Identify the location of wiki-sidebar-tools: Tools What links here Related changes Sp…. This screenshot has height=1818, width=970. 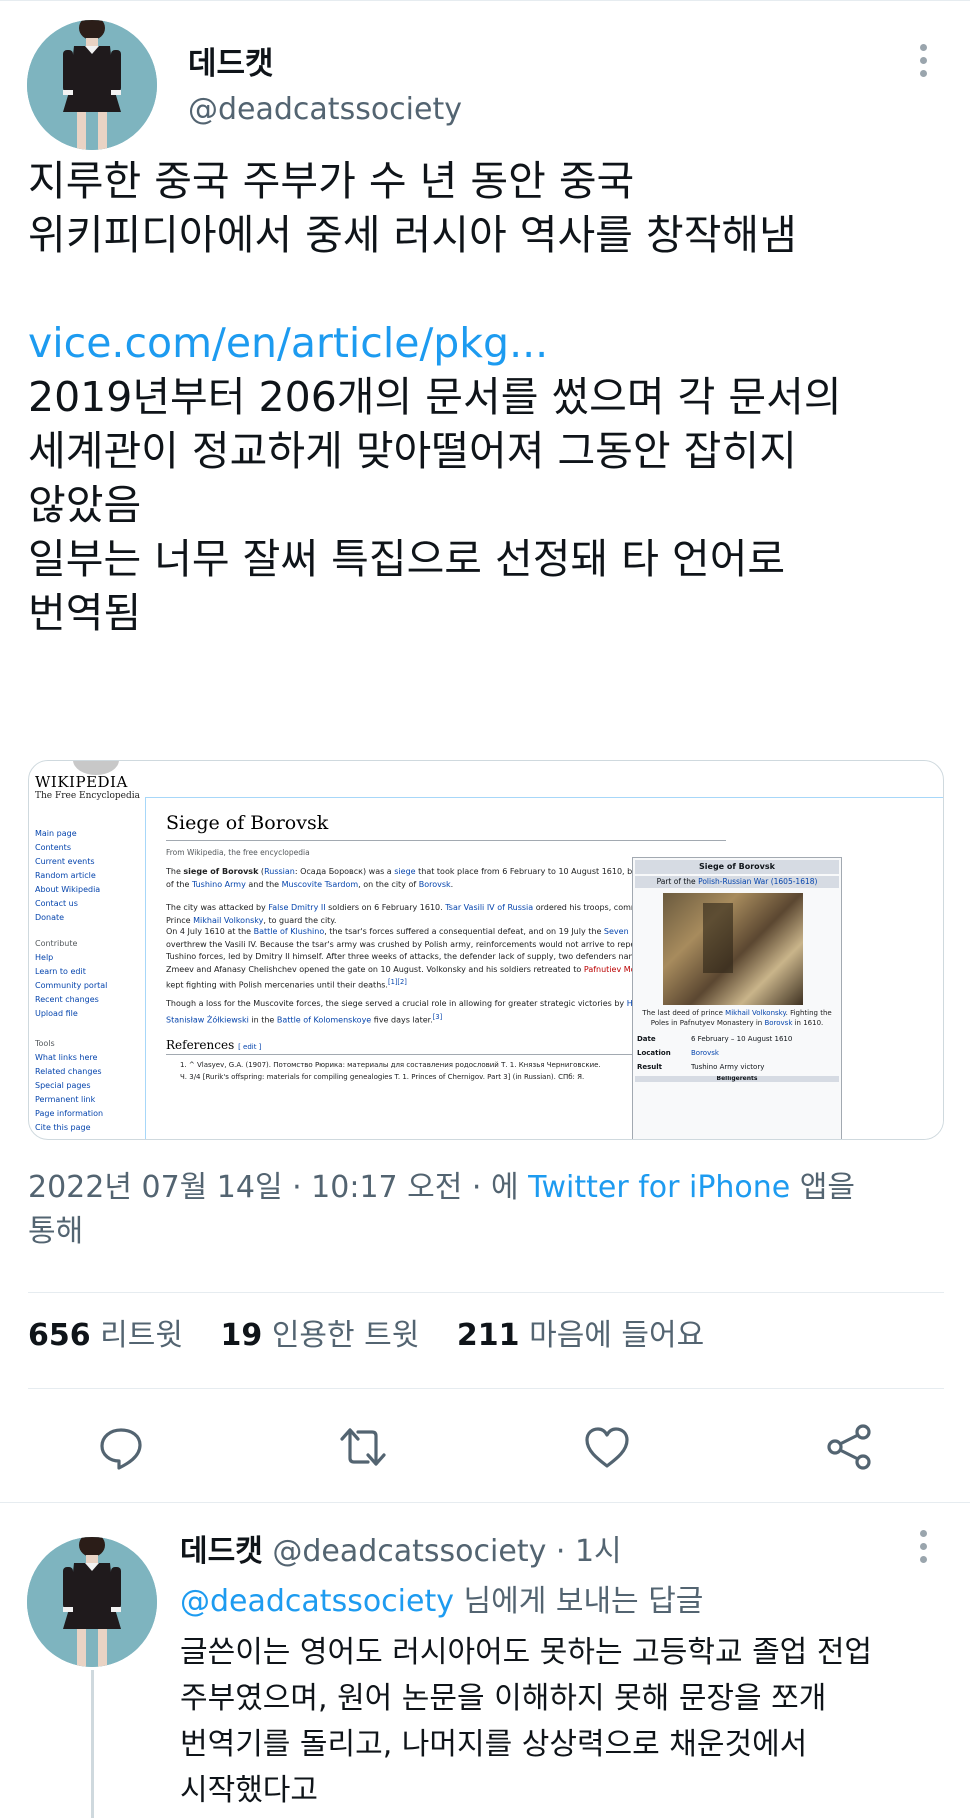
(89, 1086).